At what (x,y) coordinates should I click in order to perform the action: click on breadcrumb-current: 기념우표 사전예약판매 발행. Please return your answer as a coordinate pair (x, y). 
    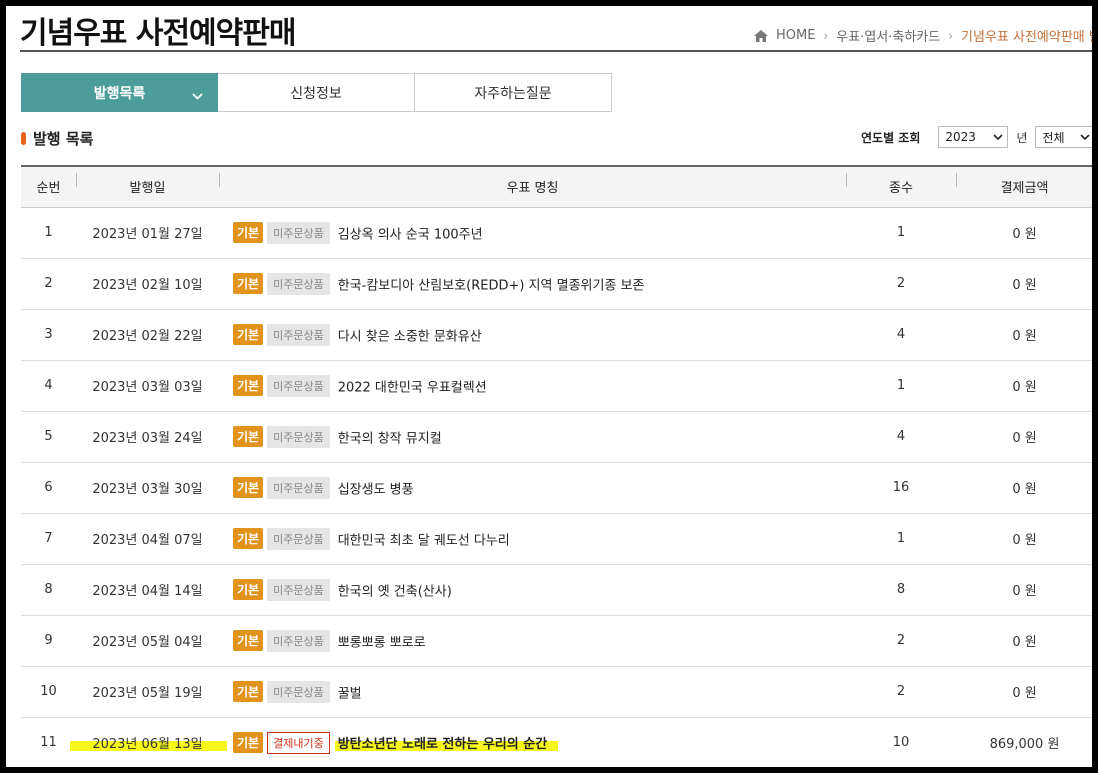
    Looking at the image, I should click on (1026, 35).